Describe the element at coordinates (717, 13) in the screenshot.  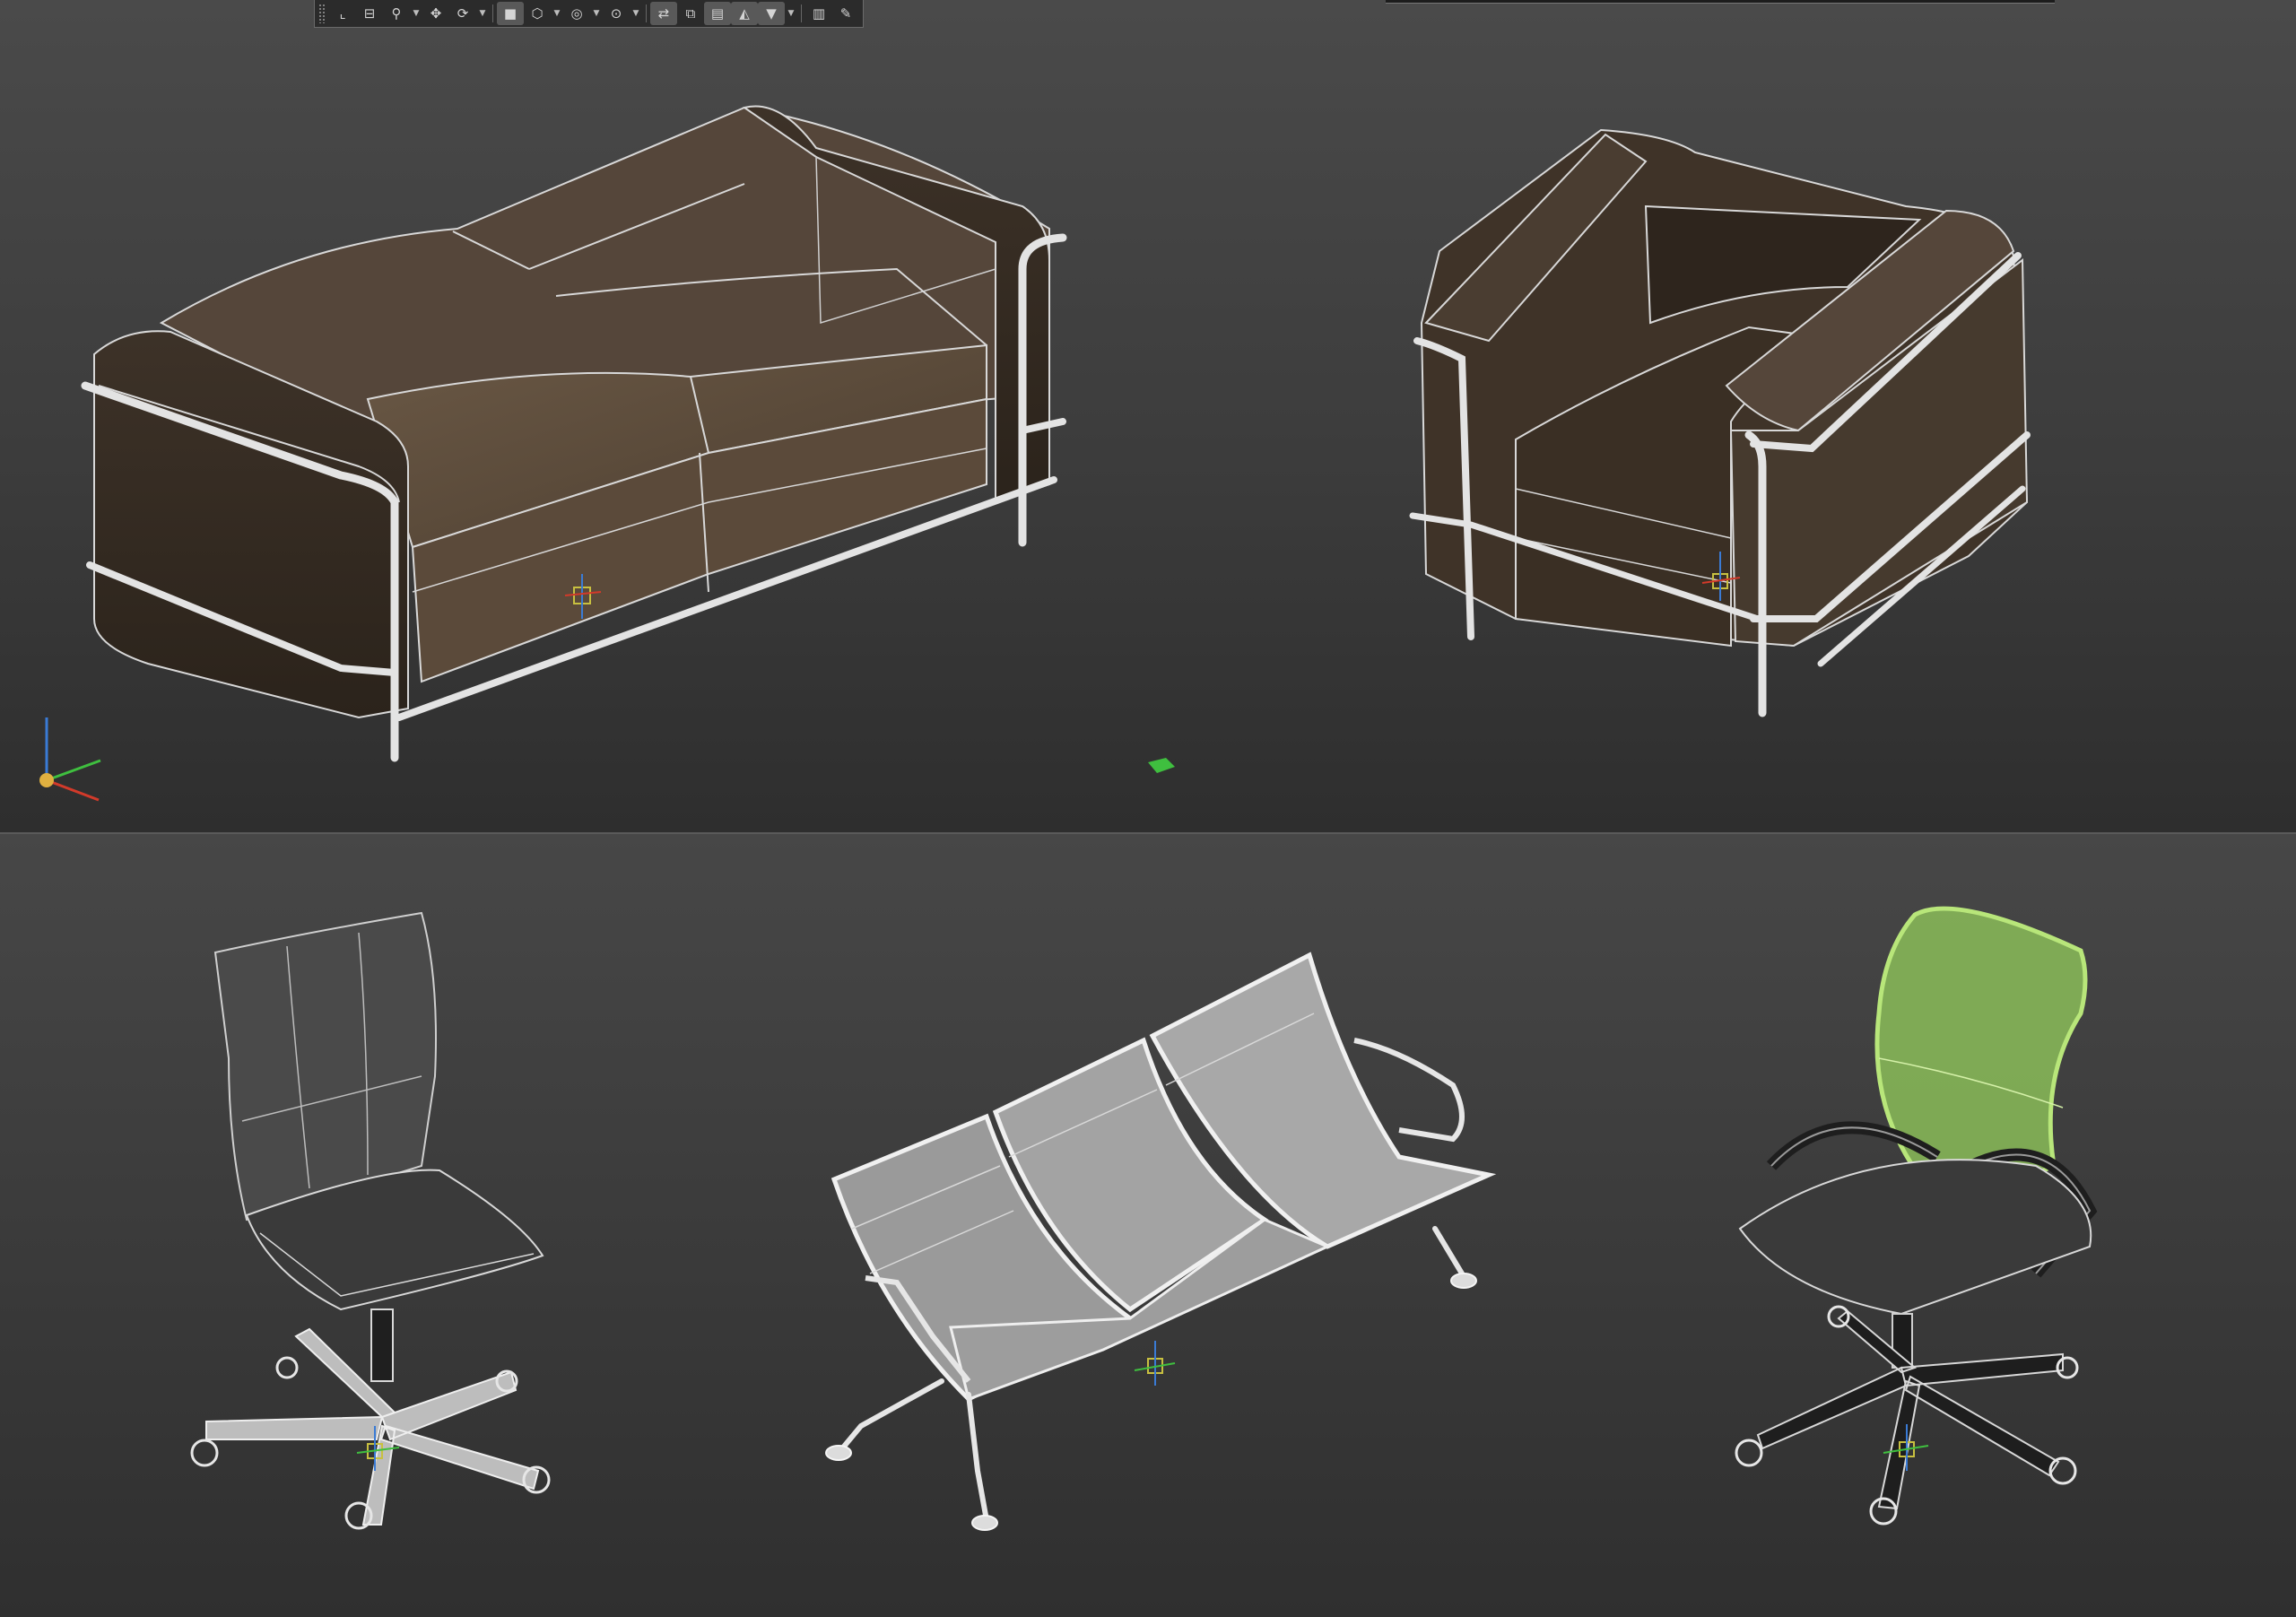
I see `layer-manager-icon: ▤` at that location.